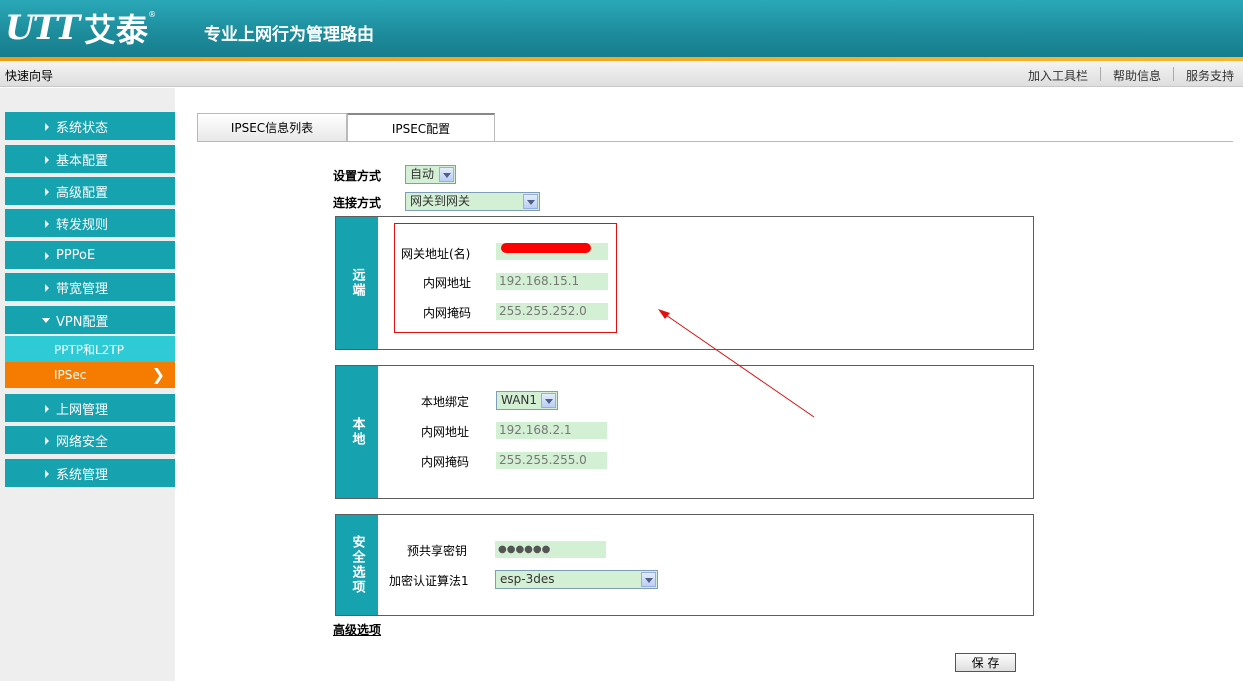  I want to click on psk-input: ●●●●●●, so click(550, 549).